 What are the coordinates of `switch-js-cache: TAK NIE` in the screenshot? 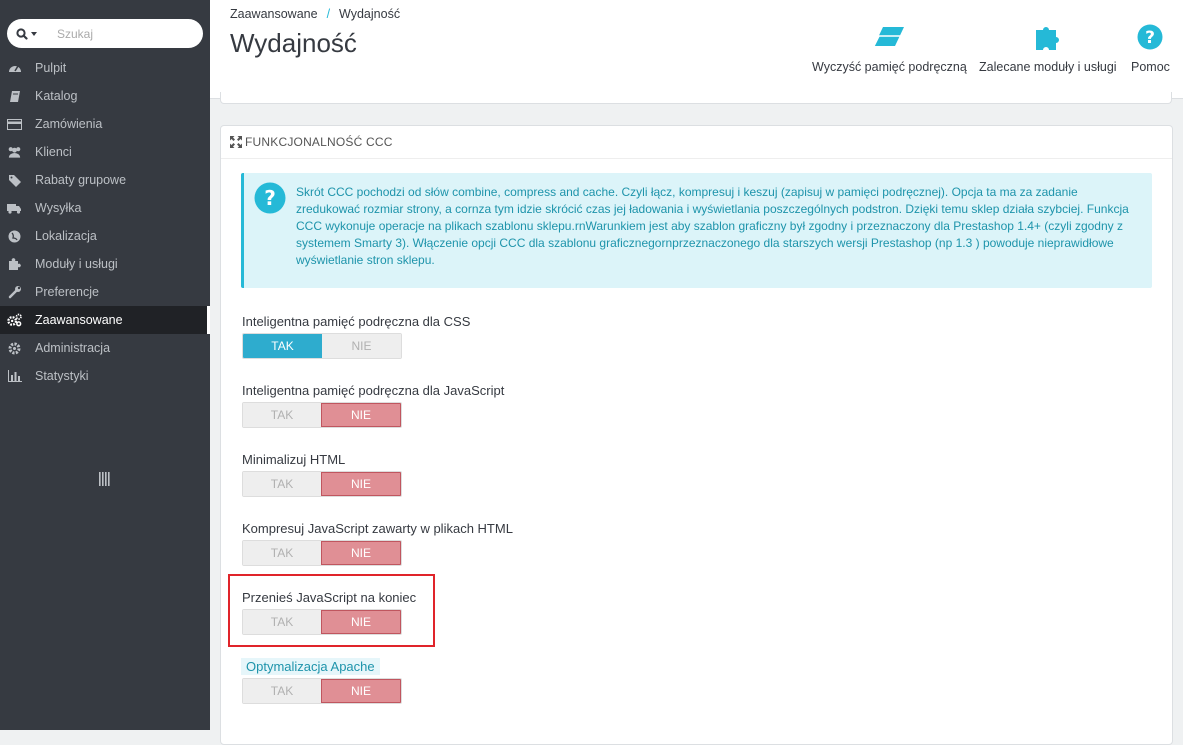 It's located at (322, 415).